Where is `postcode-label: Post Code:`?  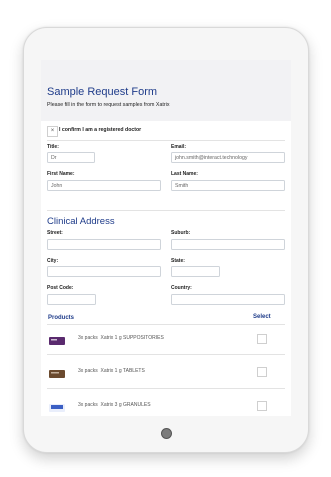
postcode-label: Post Code: is located at coordinates (60, 288).